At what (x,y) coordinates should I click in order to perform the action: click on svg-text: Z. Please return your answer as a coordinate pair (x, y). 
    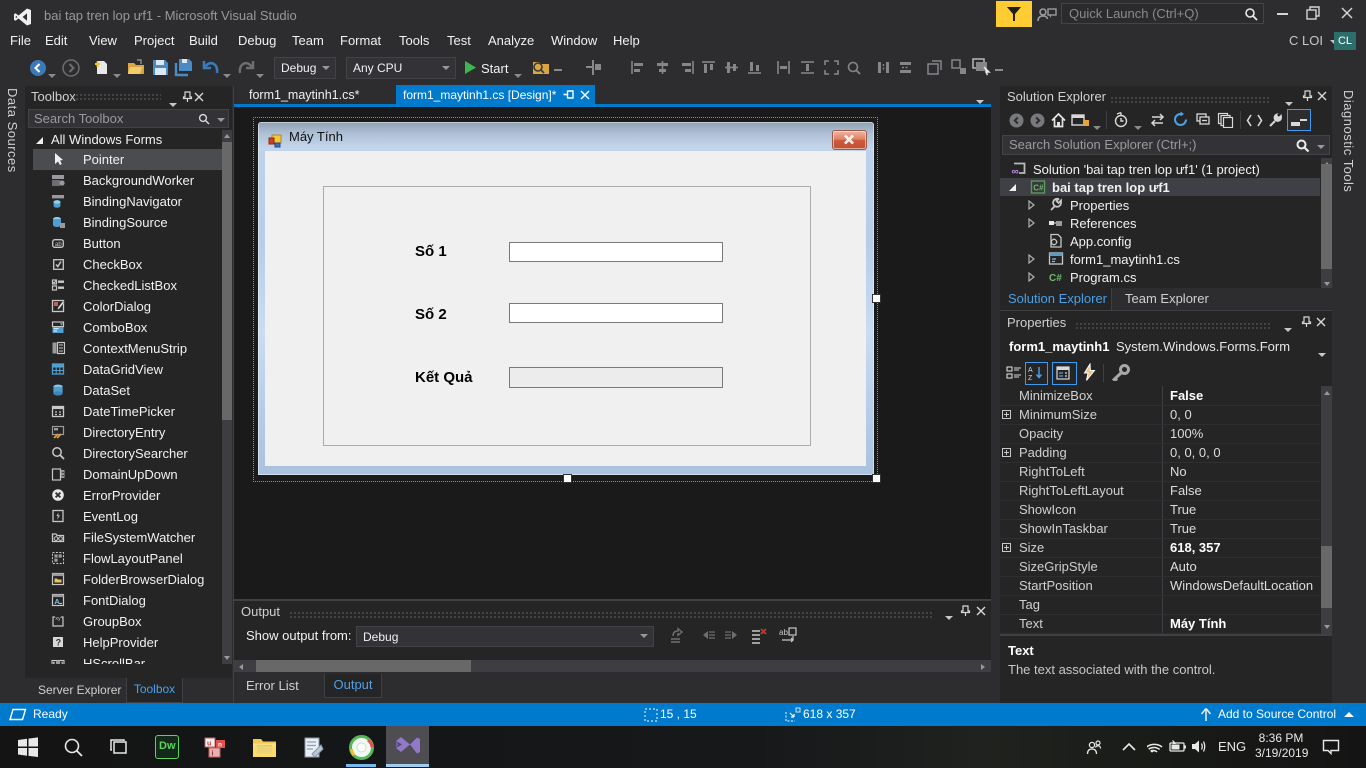
    Looking at the image, I should click on (1030, 378).